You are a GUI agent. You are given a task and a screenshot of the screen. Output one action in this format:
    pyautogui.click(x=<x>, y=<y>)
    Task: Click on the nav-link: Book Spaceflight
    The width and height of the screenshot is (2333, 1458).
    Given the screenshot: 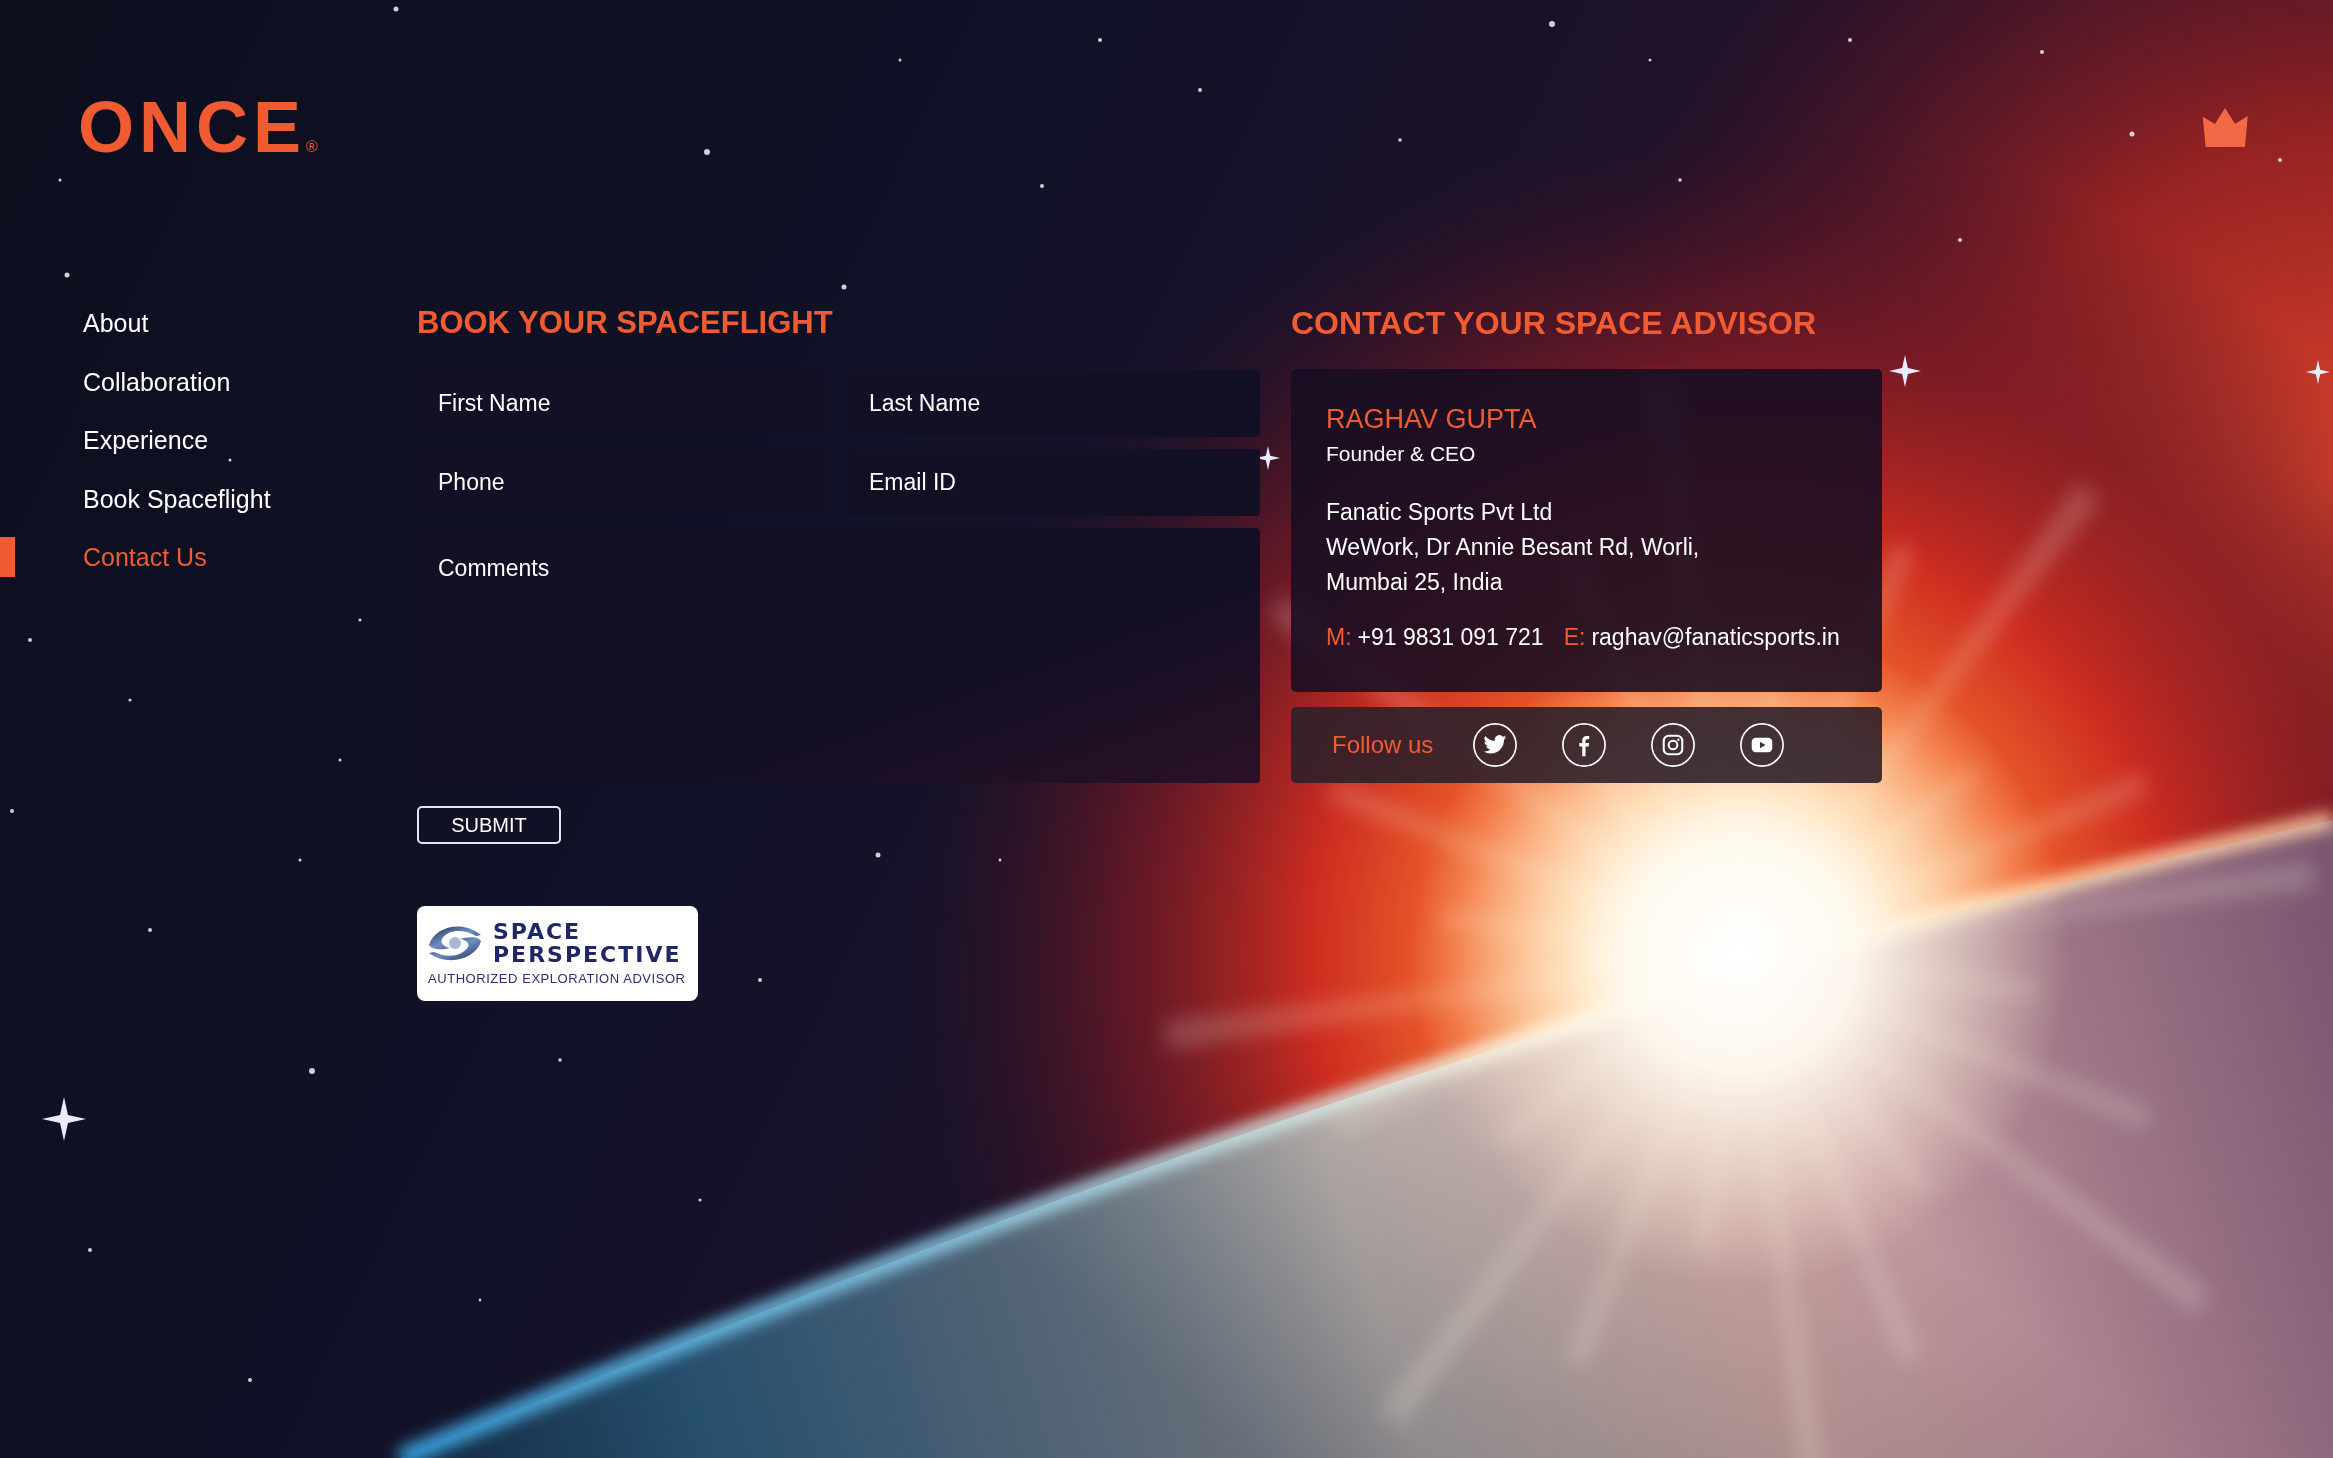 What is the action you would take?
    pyautogui.click(x=177, y=498)
    